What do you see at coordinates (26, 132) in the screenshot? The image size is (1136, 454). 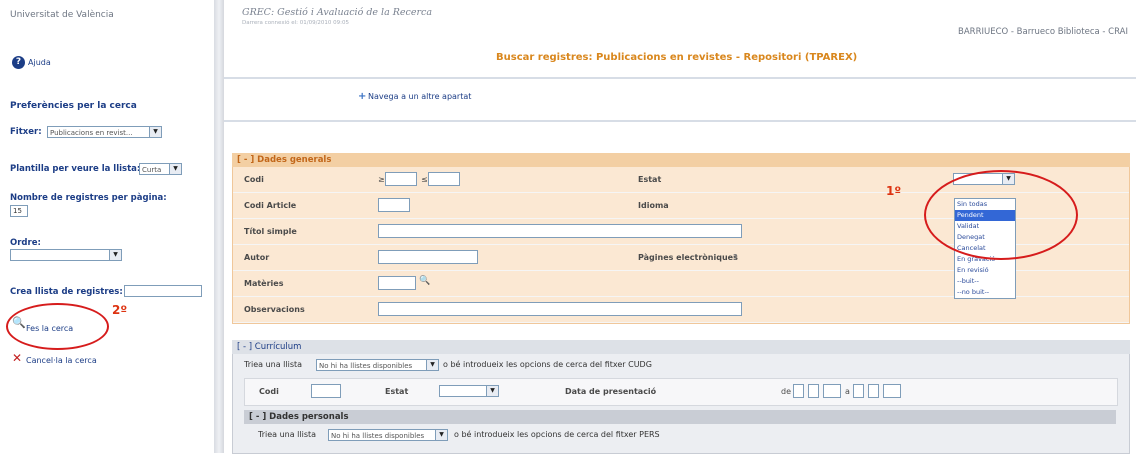 I see `fitxer-label: Fitxer:` at bounding box center [26, 132].